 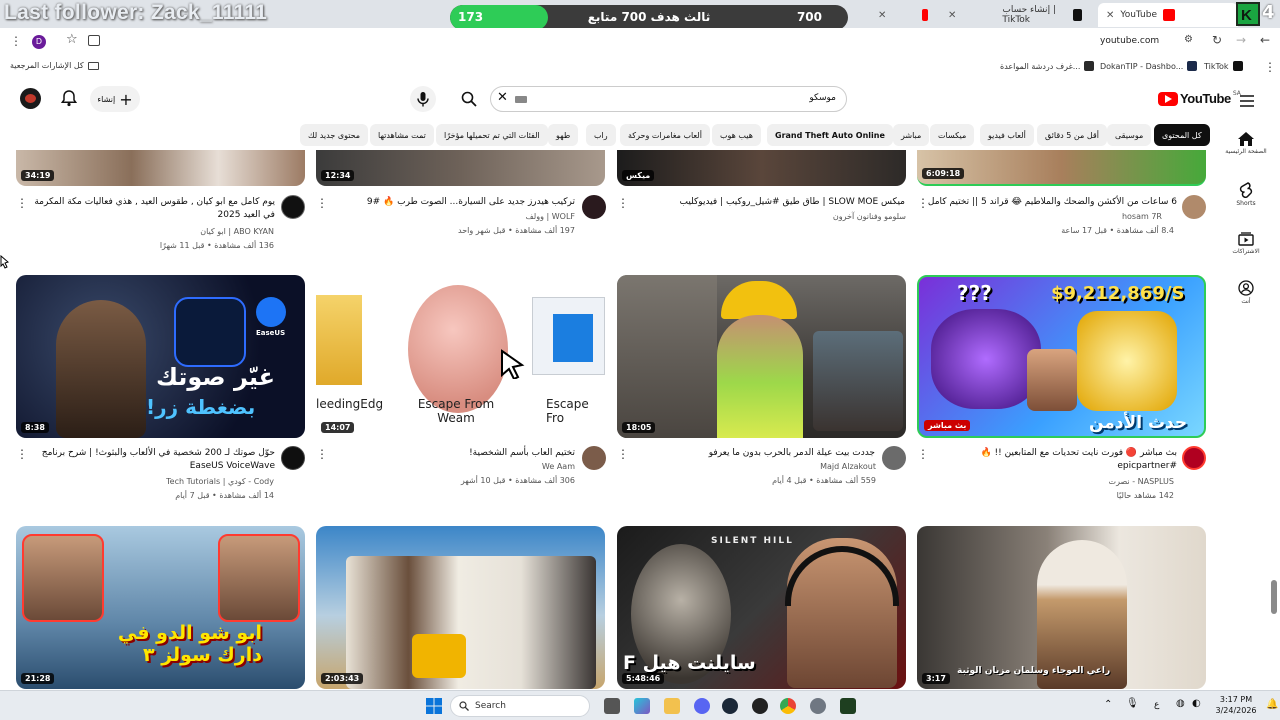 What do you see at coordinates (434, 708) in the screenshot?
I see `start-menu-icon` at bounding box center [434, 708].